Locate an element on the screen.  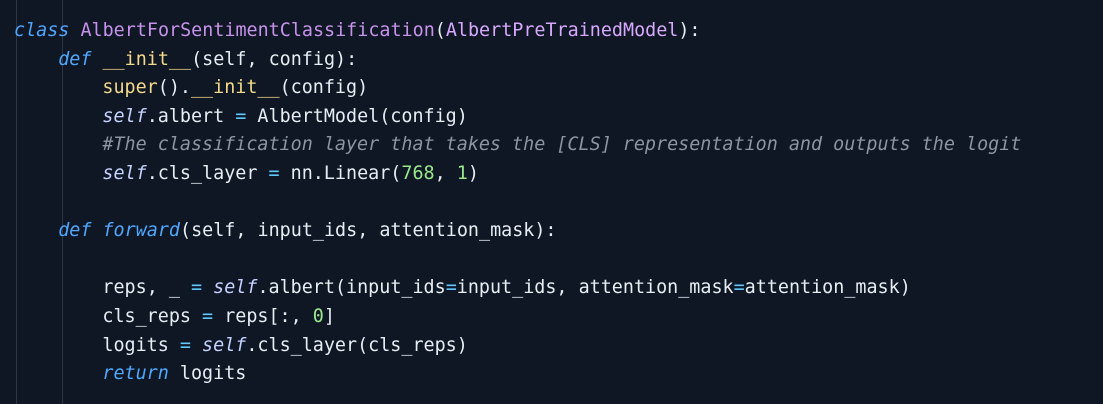
code-line-content: logits = self.cls_layer(cls_reps) is located at coordinates (284, 346).